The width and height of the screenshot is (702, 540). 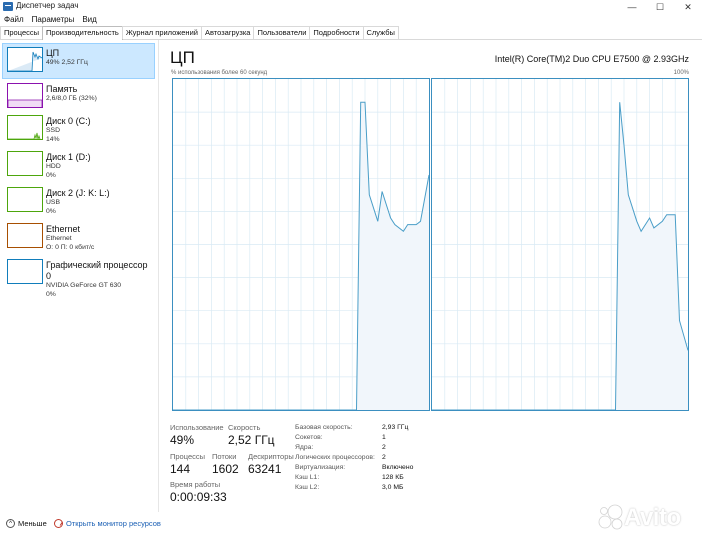 I want to click on memory-thumbnail-graph, so click(x=25, y=95).